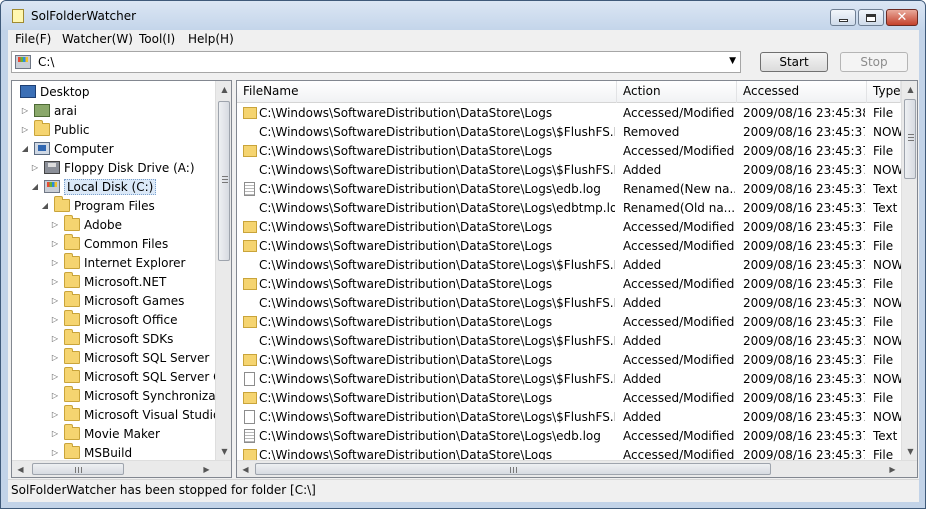 This screenshot has width=926, height=509. What do you see at coordinates (376, 62) in the screenshot?
I see `folder-path-combobox: C:\ ▼` at bounding box center [376, 62].